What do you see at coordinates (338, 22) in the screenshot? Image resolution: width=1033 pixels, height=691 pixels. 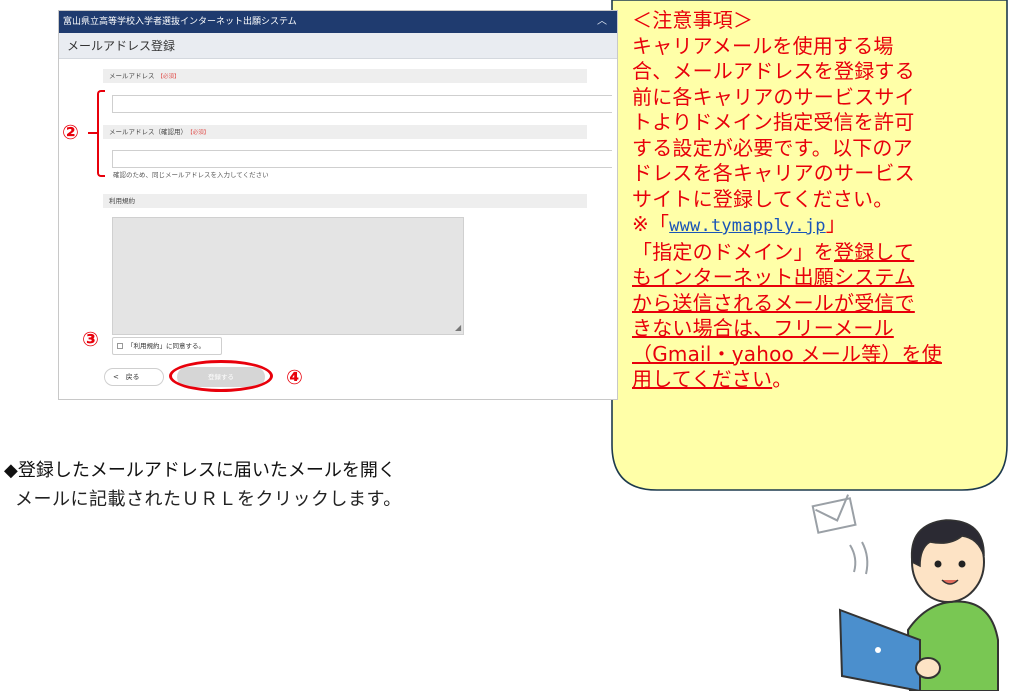 I see `system-titlebar: 富山県立高等学校入学者選抜インターネット出願システム ︿` at bounding box center [338, 22].